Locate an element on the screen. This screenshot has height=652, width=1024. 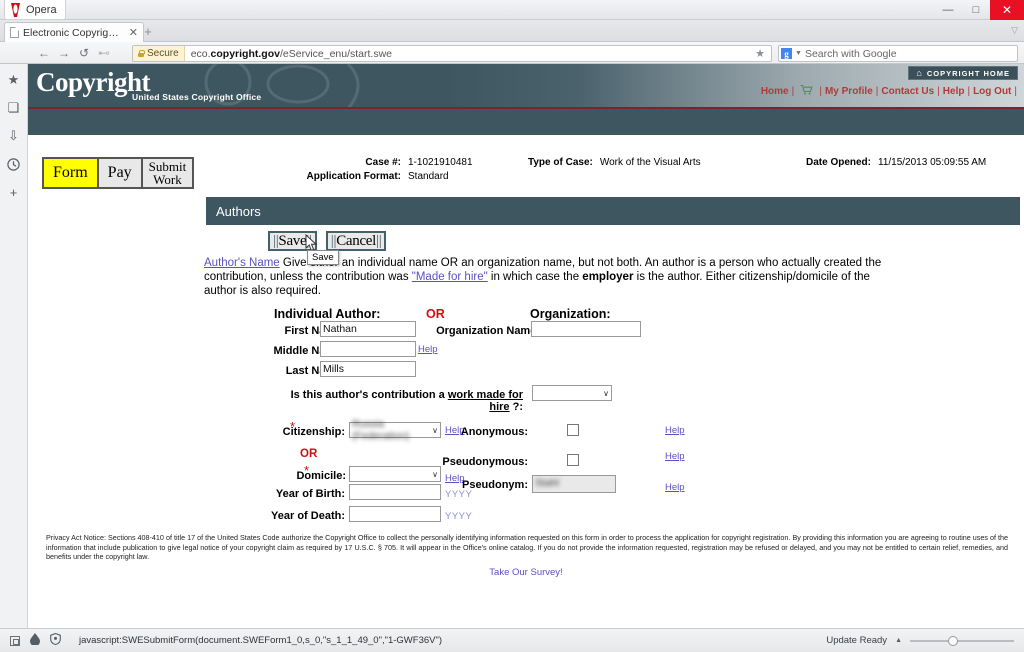
opera-menu-button: Opera is located at coordinates (35, 10).